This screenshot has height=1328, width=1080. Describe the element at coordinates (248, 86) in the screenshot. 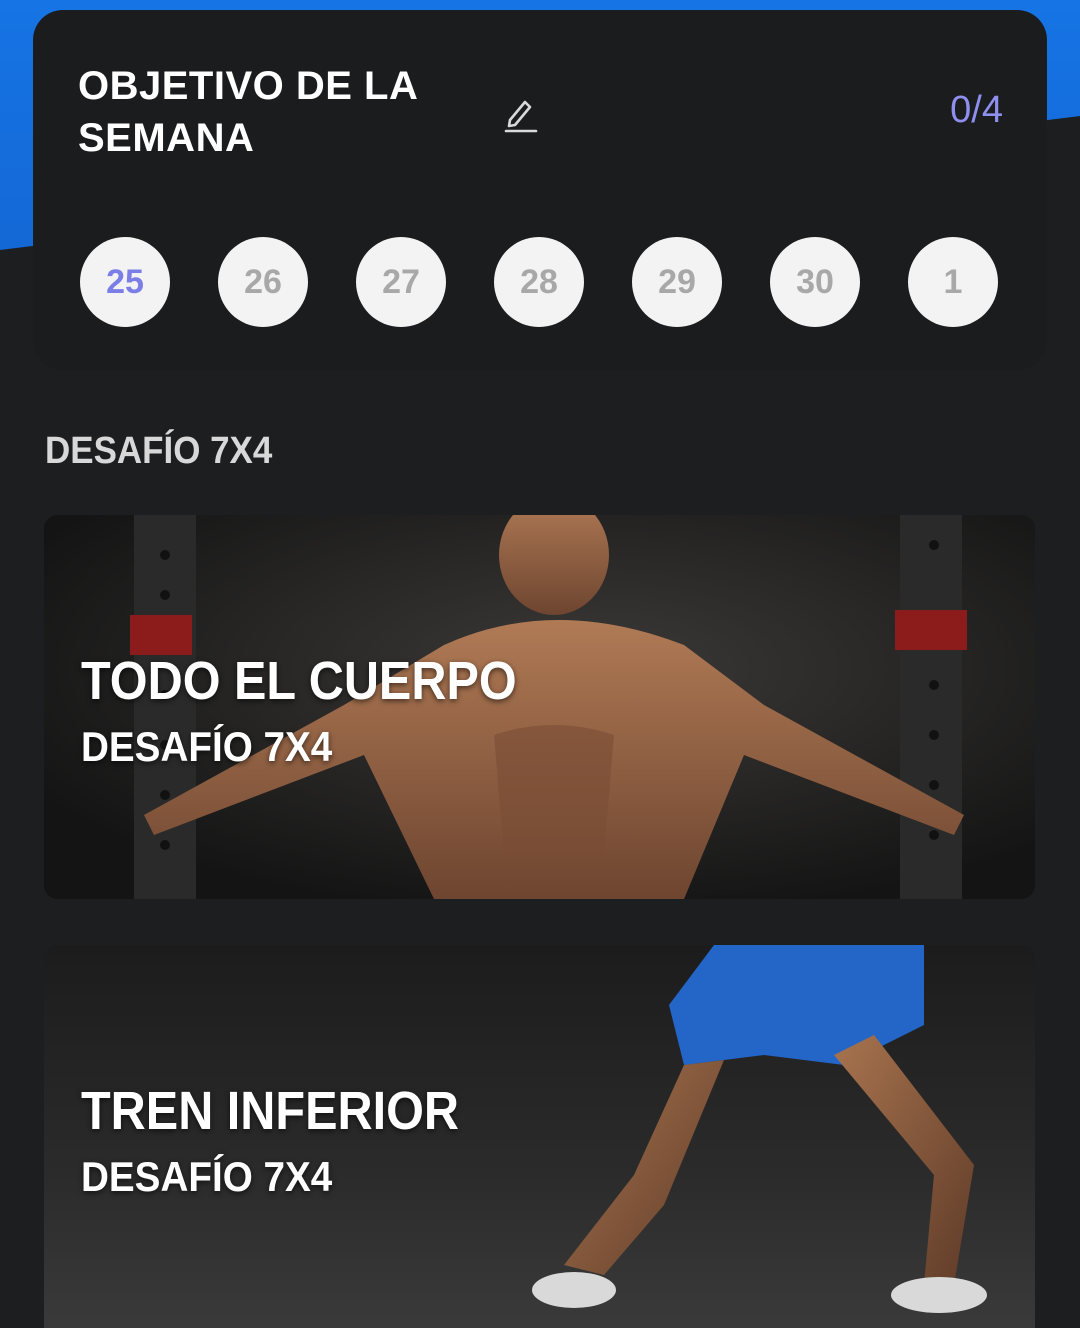

I see `weekly-goal-title-line1: OBJETIVO DE LA` at that location.